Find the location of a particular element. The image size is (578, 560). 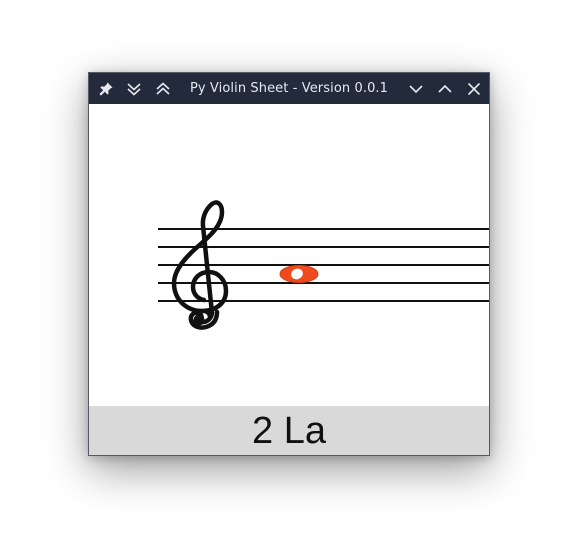

maximize-icon is located at coordinates (445, 89).